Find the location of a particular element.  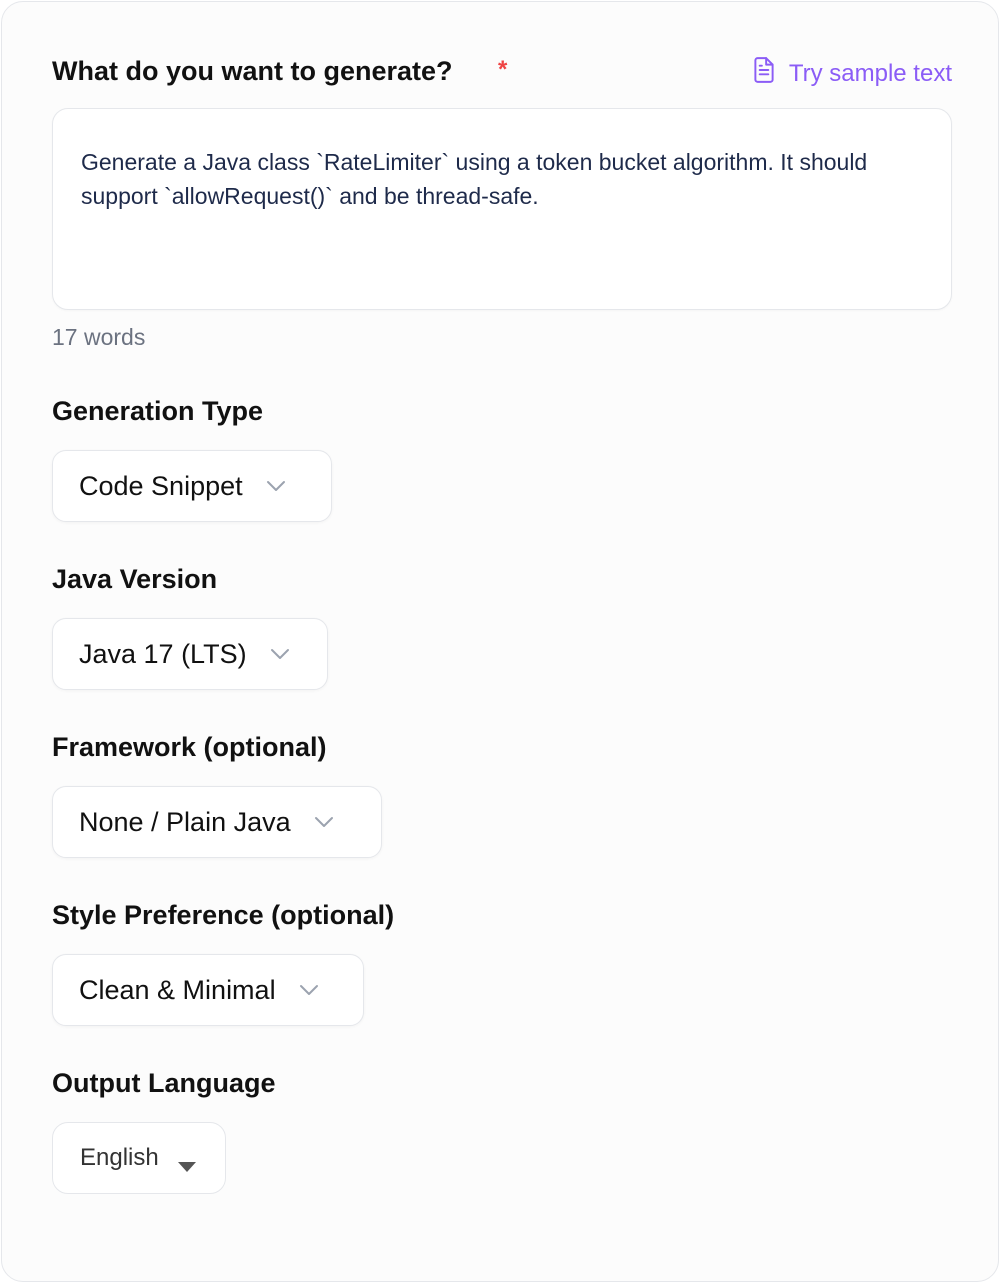

try-sample-text-link: Try sample text is located at coordinates (851, 73).